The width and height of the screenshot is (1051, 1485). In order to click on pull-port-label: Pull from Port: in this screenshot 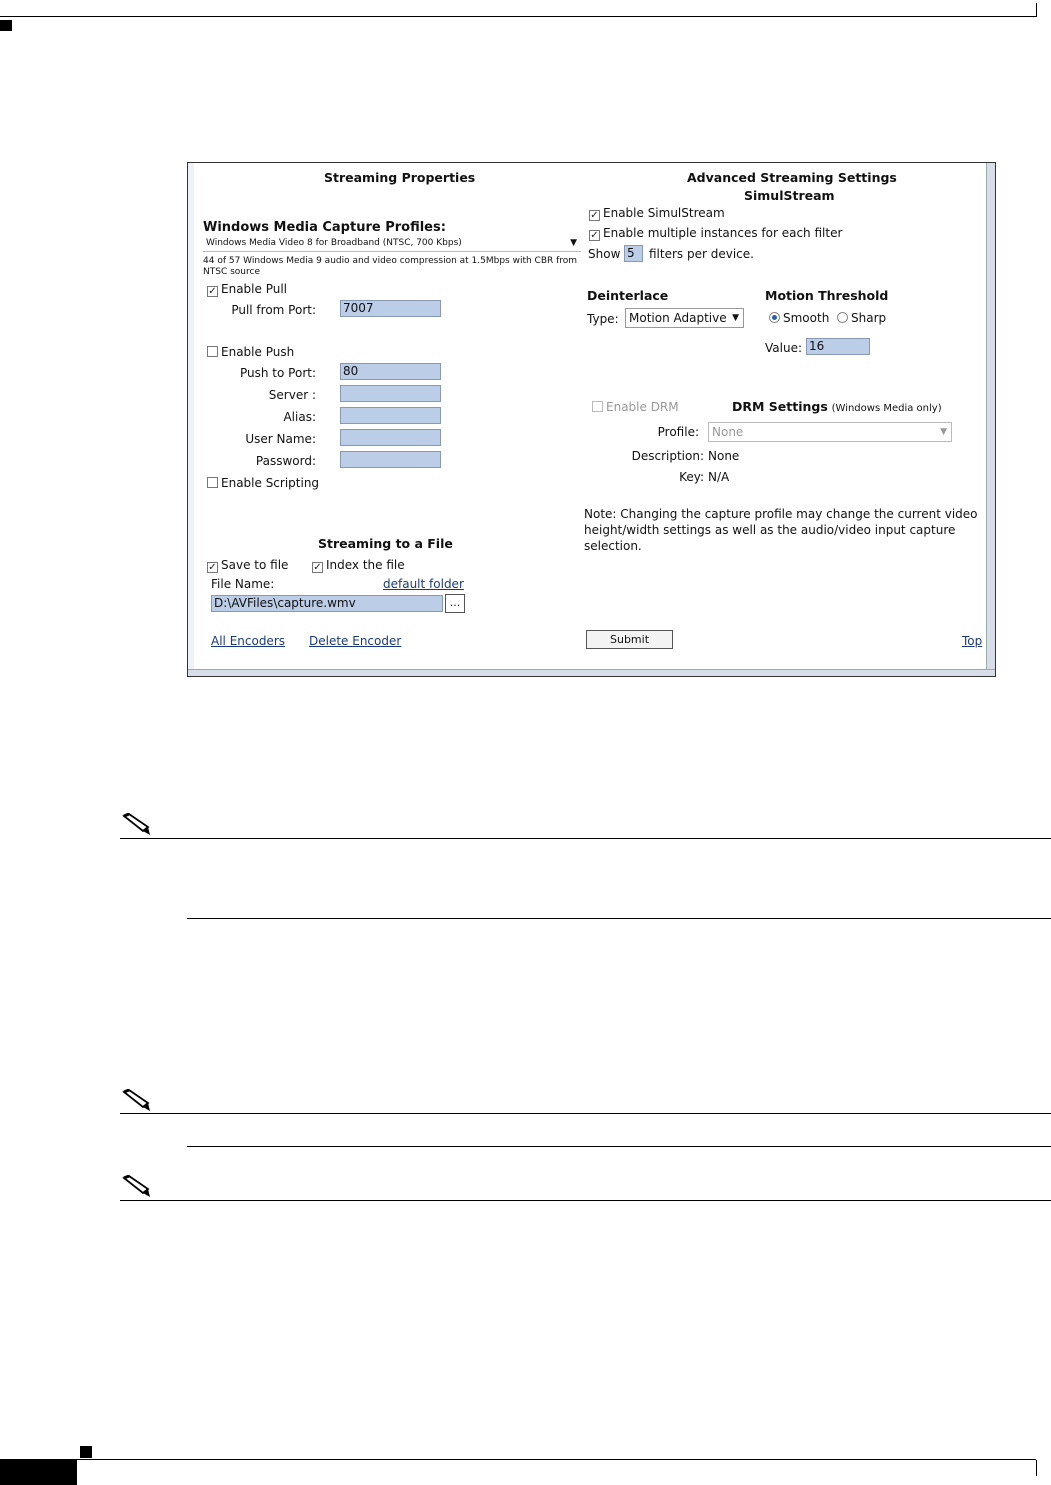, I will do `click(273, 310)`.